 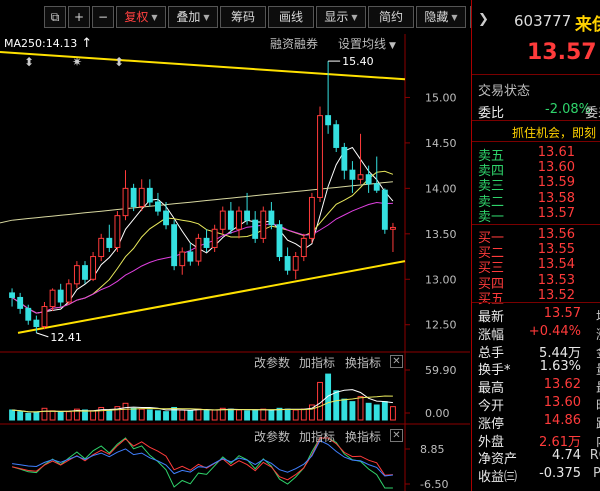 I want to click on zoom-out-button: −, so click(x=103, y=17).